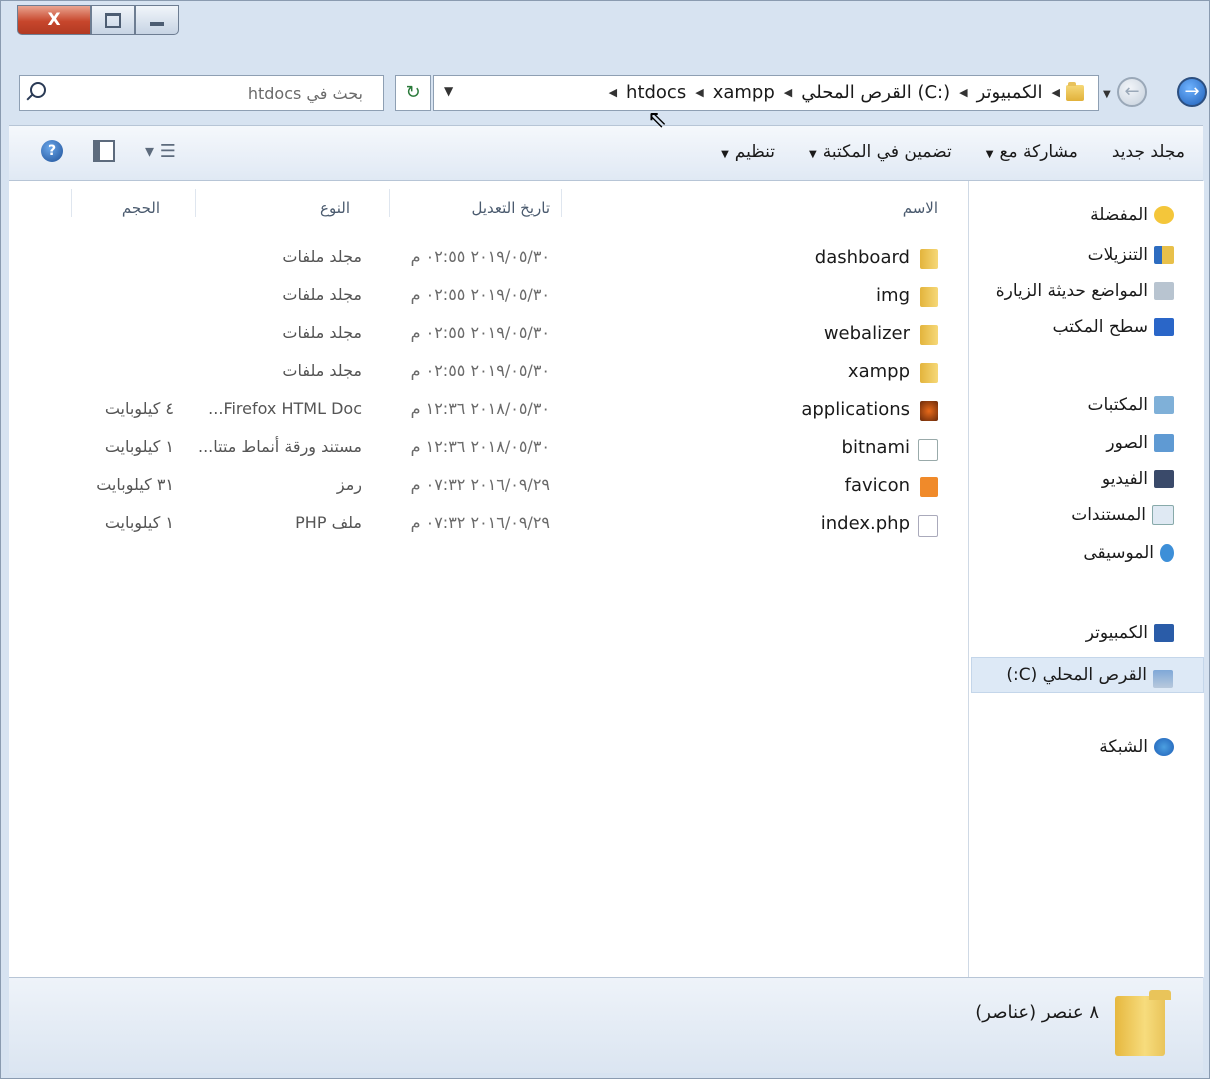  I want to click on nav-videos: الفيديو, so click(1138, 479).